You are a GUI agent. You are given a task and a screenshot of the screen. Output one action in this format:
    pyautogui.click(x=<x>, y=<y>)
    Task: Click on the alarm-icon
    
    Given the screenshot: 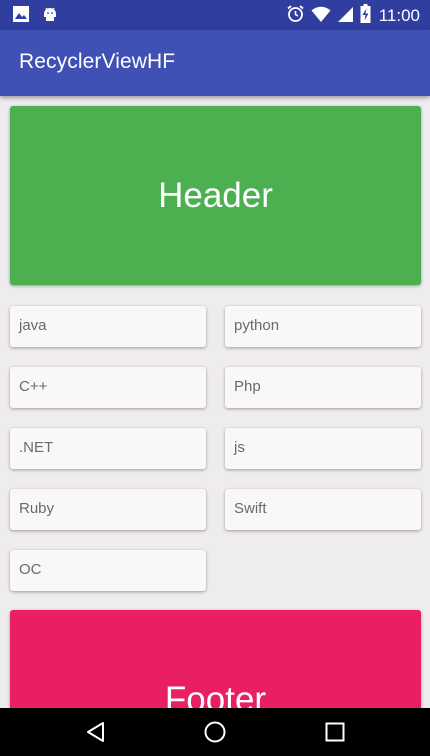 What is the action you would take?
    pyautogui.click(x=295, y=15)
    